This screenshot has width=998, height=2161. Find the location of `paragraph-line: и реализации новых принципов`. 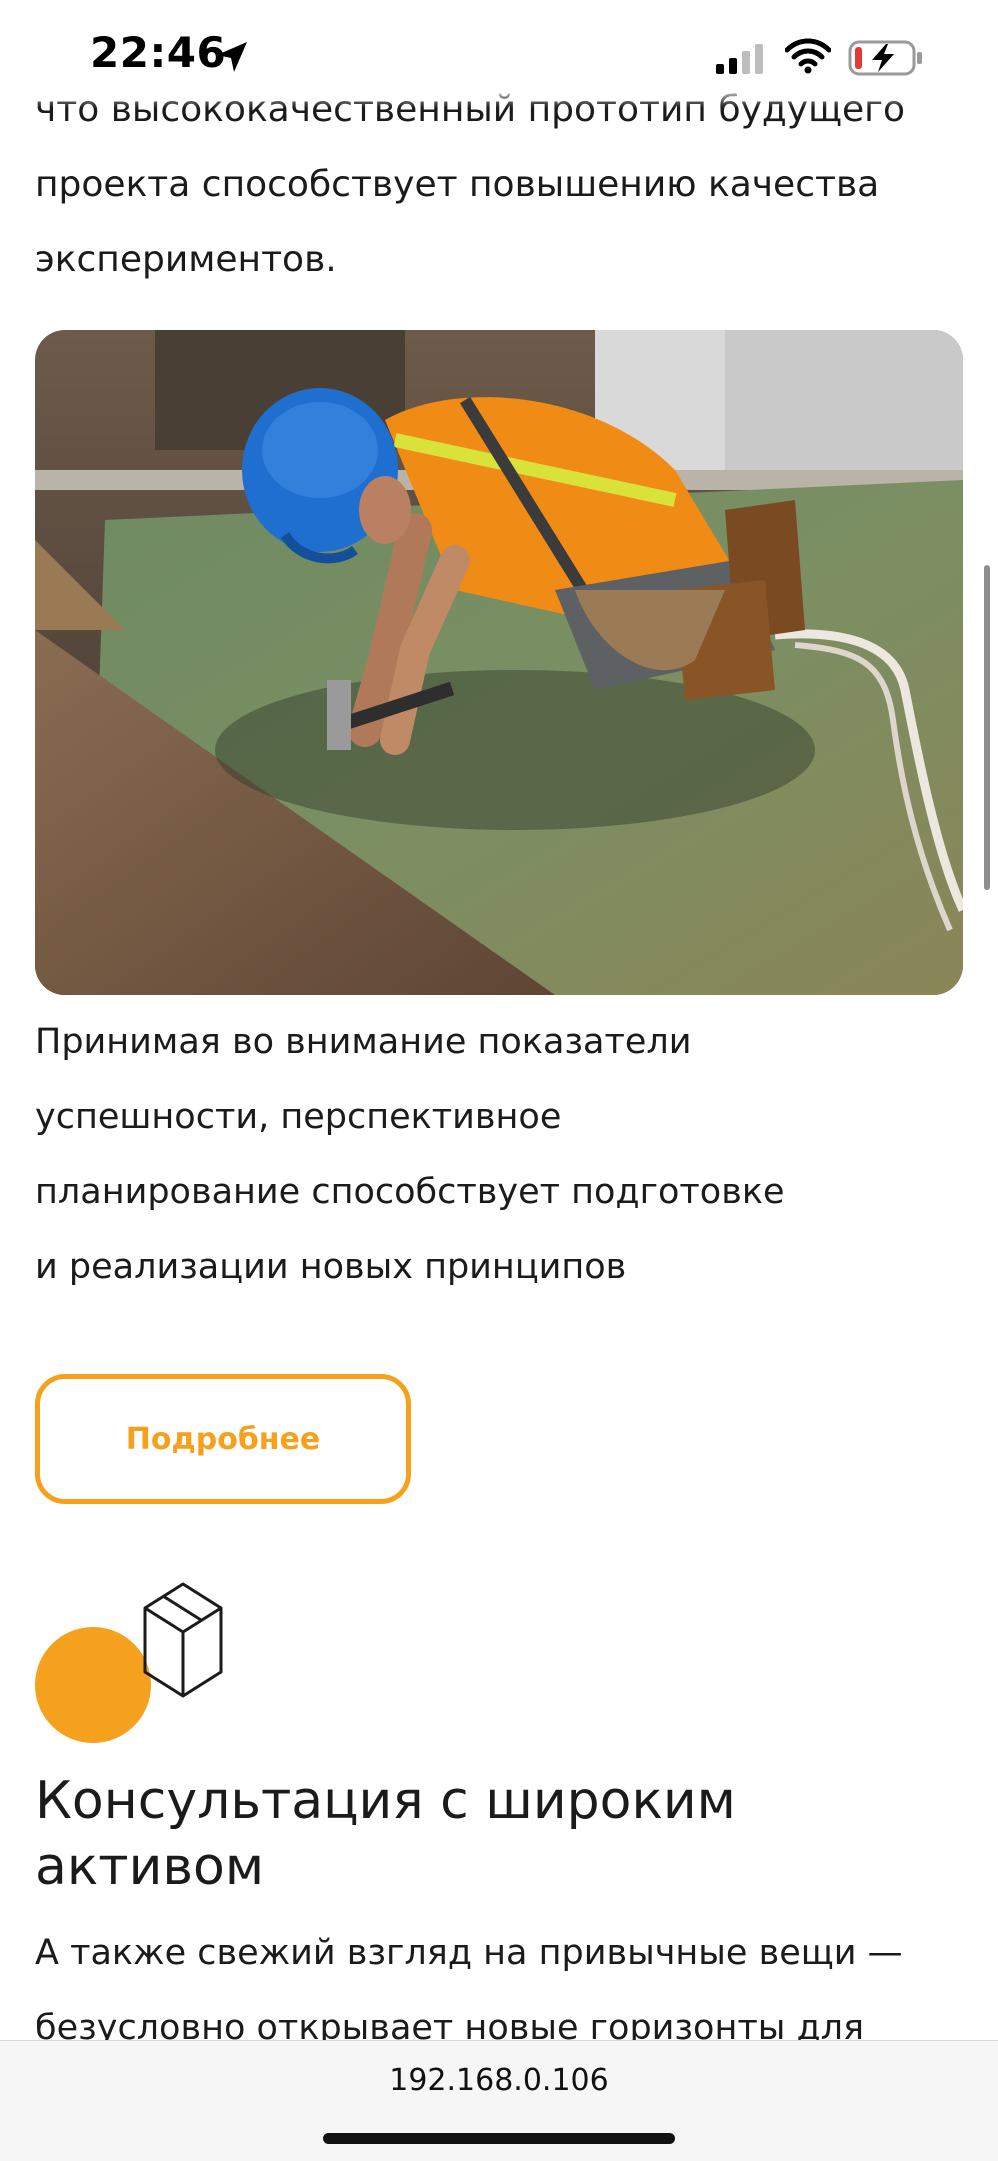

paragraph-line: и реализации новых принципов is located at coordinates (331, 1267).